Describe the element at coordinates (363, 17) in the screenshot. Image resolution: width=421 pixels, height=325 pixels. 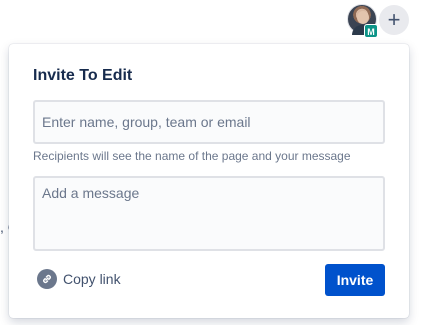
I see `avatar-face` at that location.